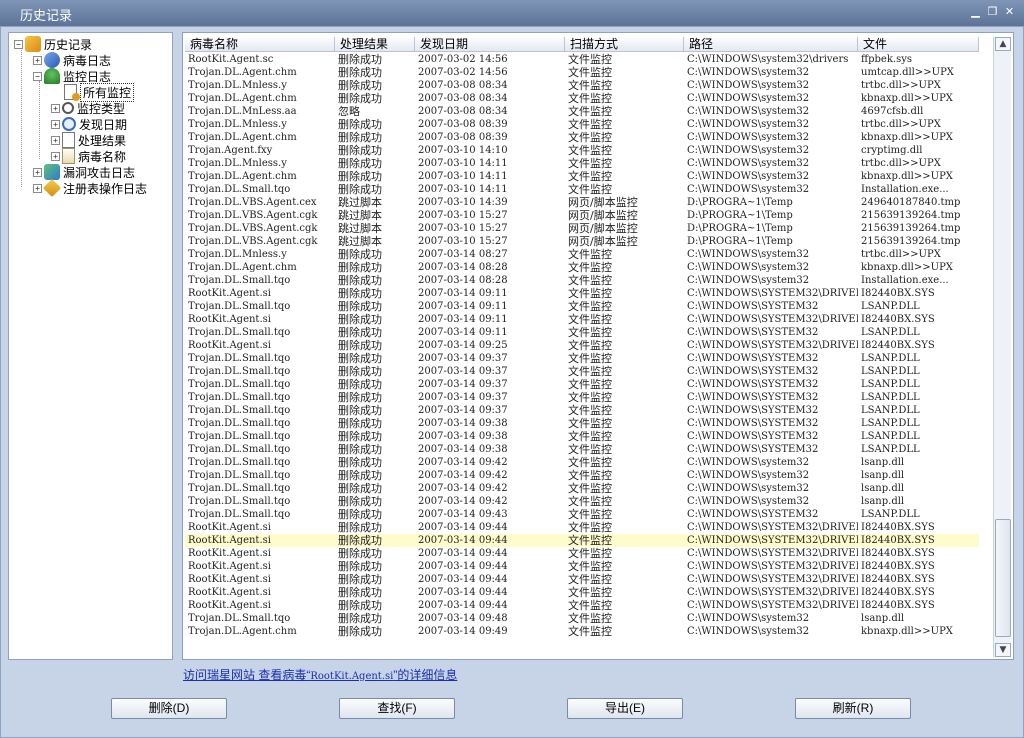 Image resolution: width=1024 pixels, height=738 pixels. What do you see at coordinates (219, 675) in the screenshot?
I see `visit-website-link: 访问瑞星网站` at bounding box center [219, 675].